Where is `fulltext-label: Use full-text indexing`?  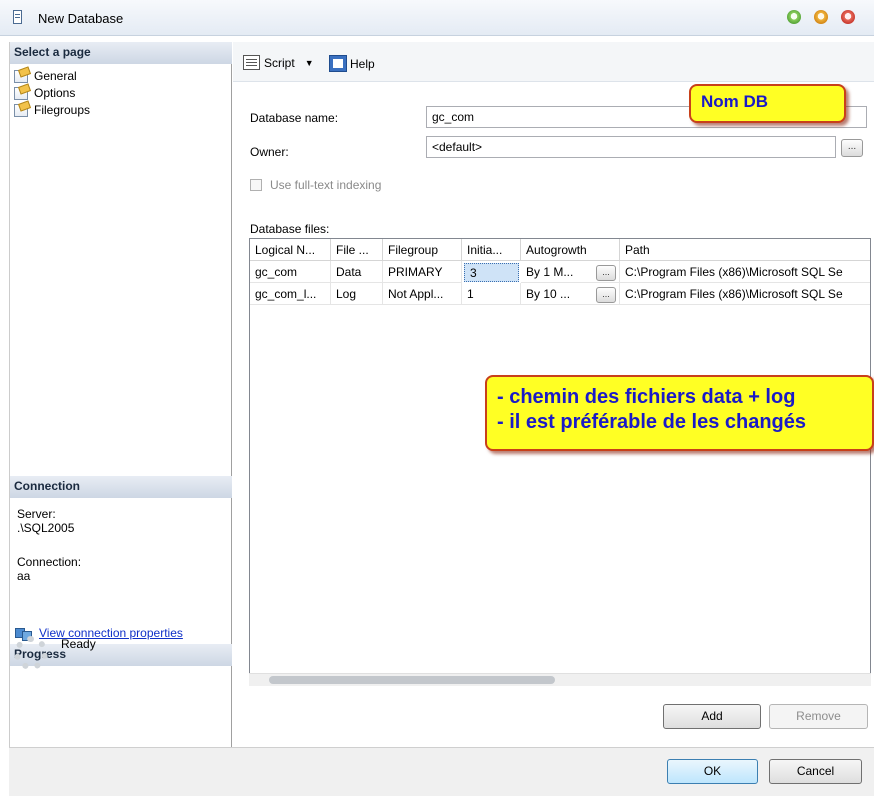
fulltext-label: Use full-text indexing is located at coordinates (326, 185).